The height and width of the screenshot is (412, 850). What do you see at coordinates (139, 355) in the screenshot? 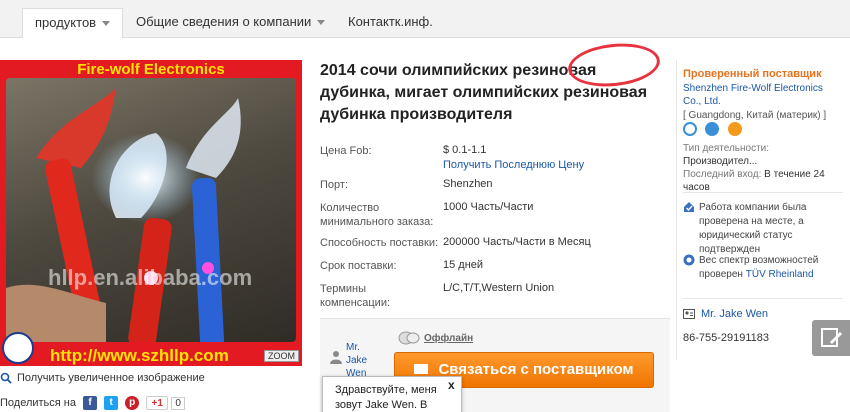
I see `image-url-text: http://www.szhllp.com` at bounding box center [139, 355].